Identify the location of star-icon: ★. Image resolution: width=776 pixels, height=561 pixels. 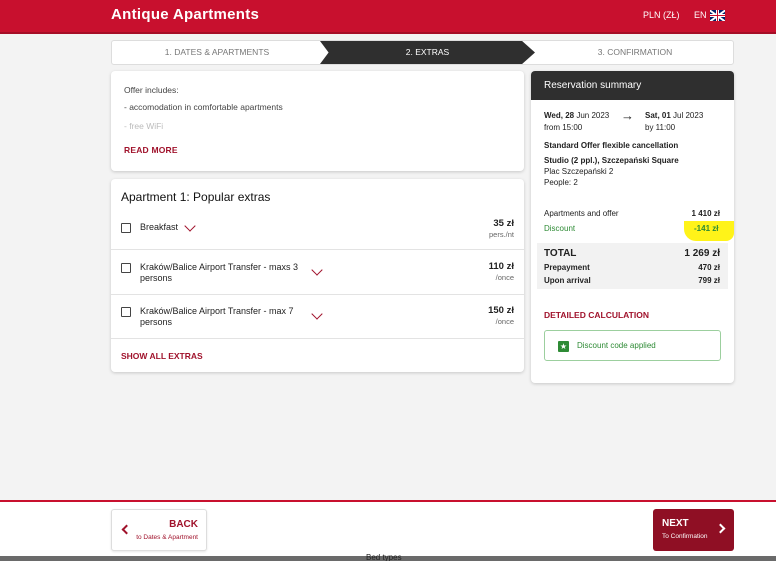
(563, 346).